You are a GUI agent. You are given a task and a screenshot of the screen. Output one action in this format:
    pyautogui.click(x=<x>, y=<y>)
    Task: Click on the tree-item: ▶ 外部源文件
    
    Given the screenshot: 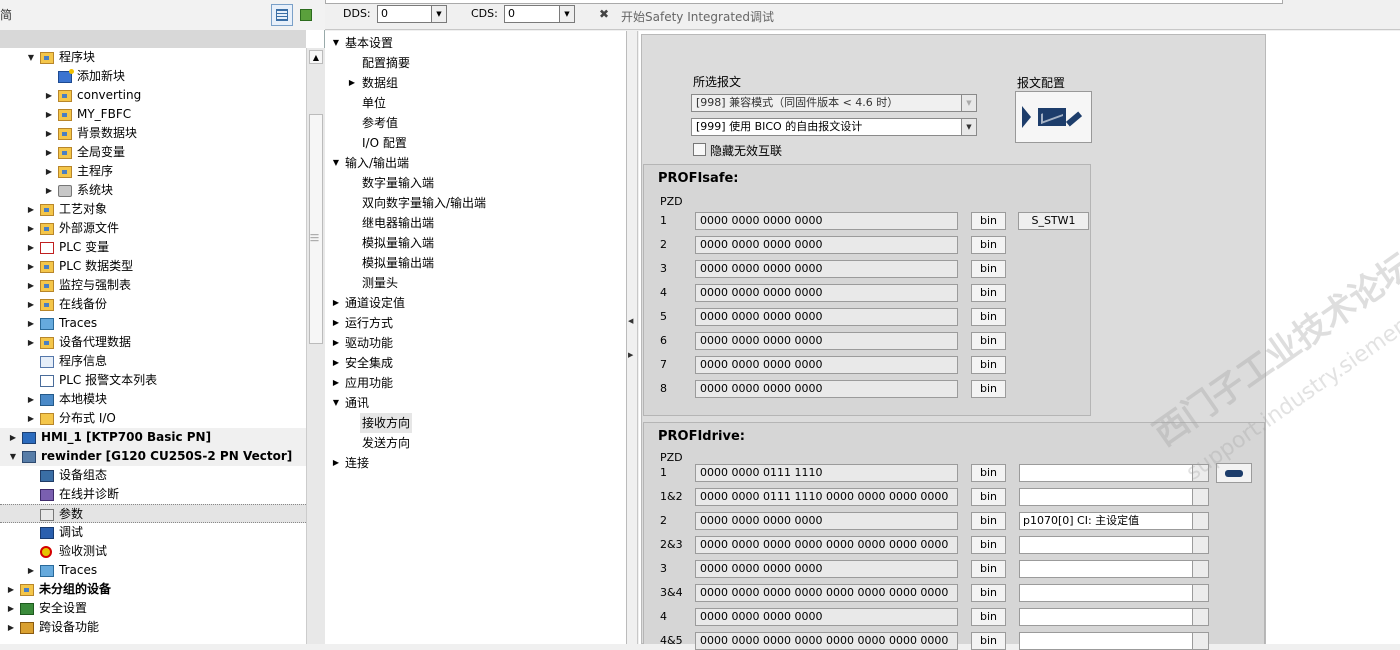 What is the action you would take?
    pyautogui.click(x=153, y=228)
    